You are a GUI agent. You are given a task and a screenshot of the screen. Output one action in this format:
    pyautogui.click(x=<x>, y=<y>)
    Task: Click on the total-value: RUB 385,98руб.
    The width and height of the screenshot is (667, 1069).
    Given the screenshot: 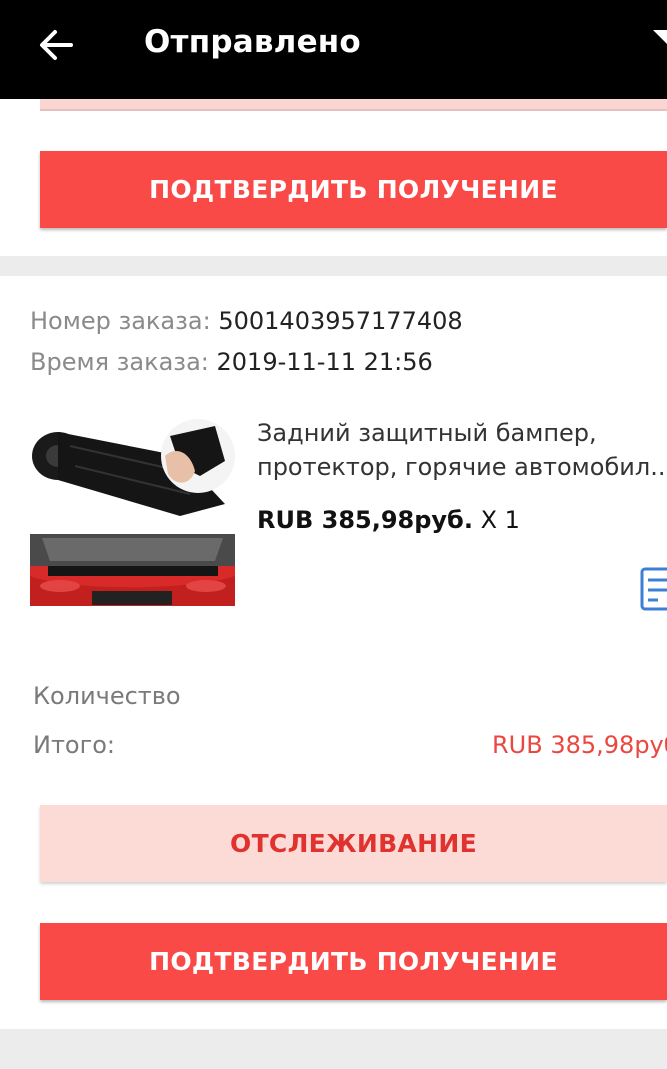 What is the action you would take?
    pyautogui.click(x=579, y=745)
    